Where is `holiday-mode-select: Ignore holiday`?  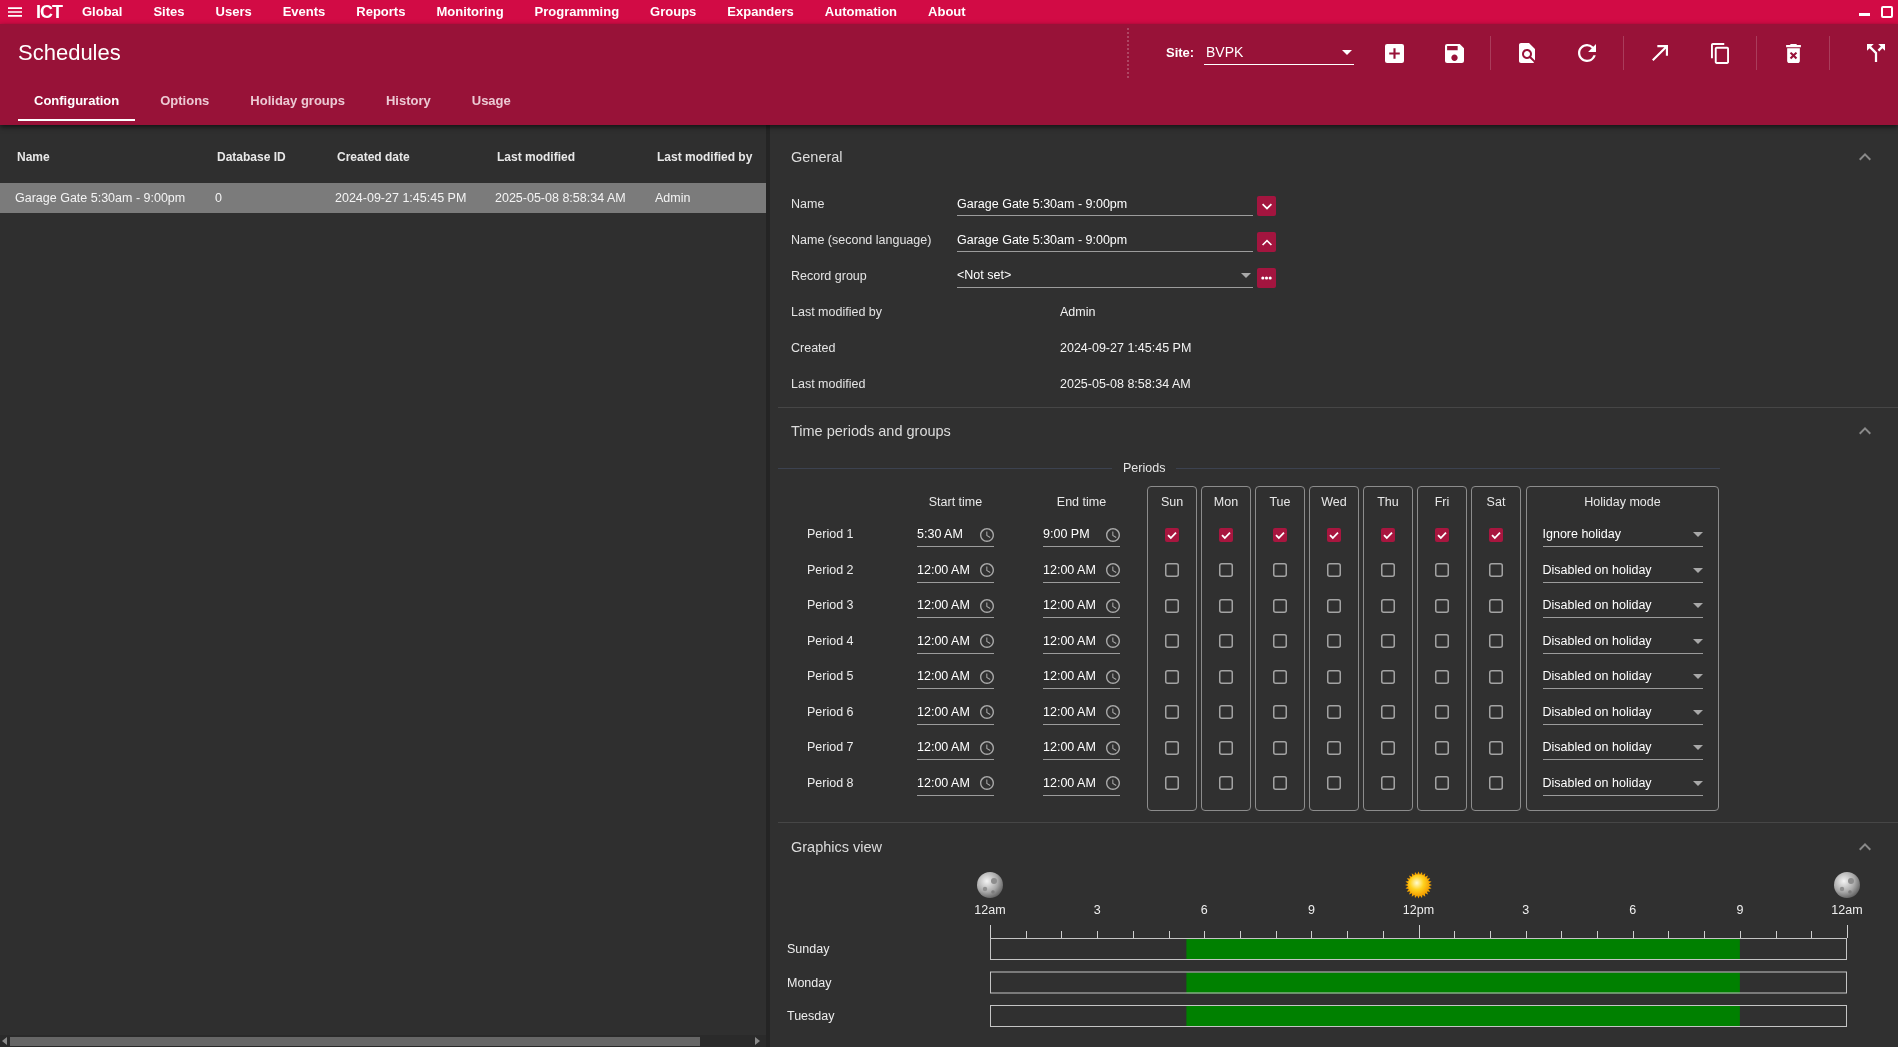
holiday-mode-select: Ignore holiday is located at coordinates (1622, 535).